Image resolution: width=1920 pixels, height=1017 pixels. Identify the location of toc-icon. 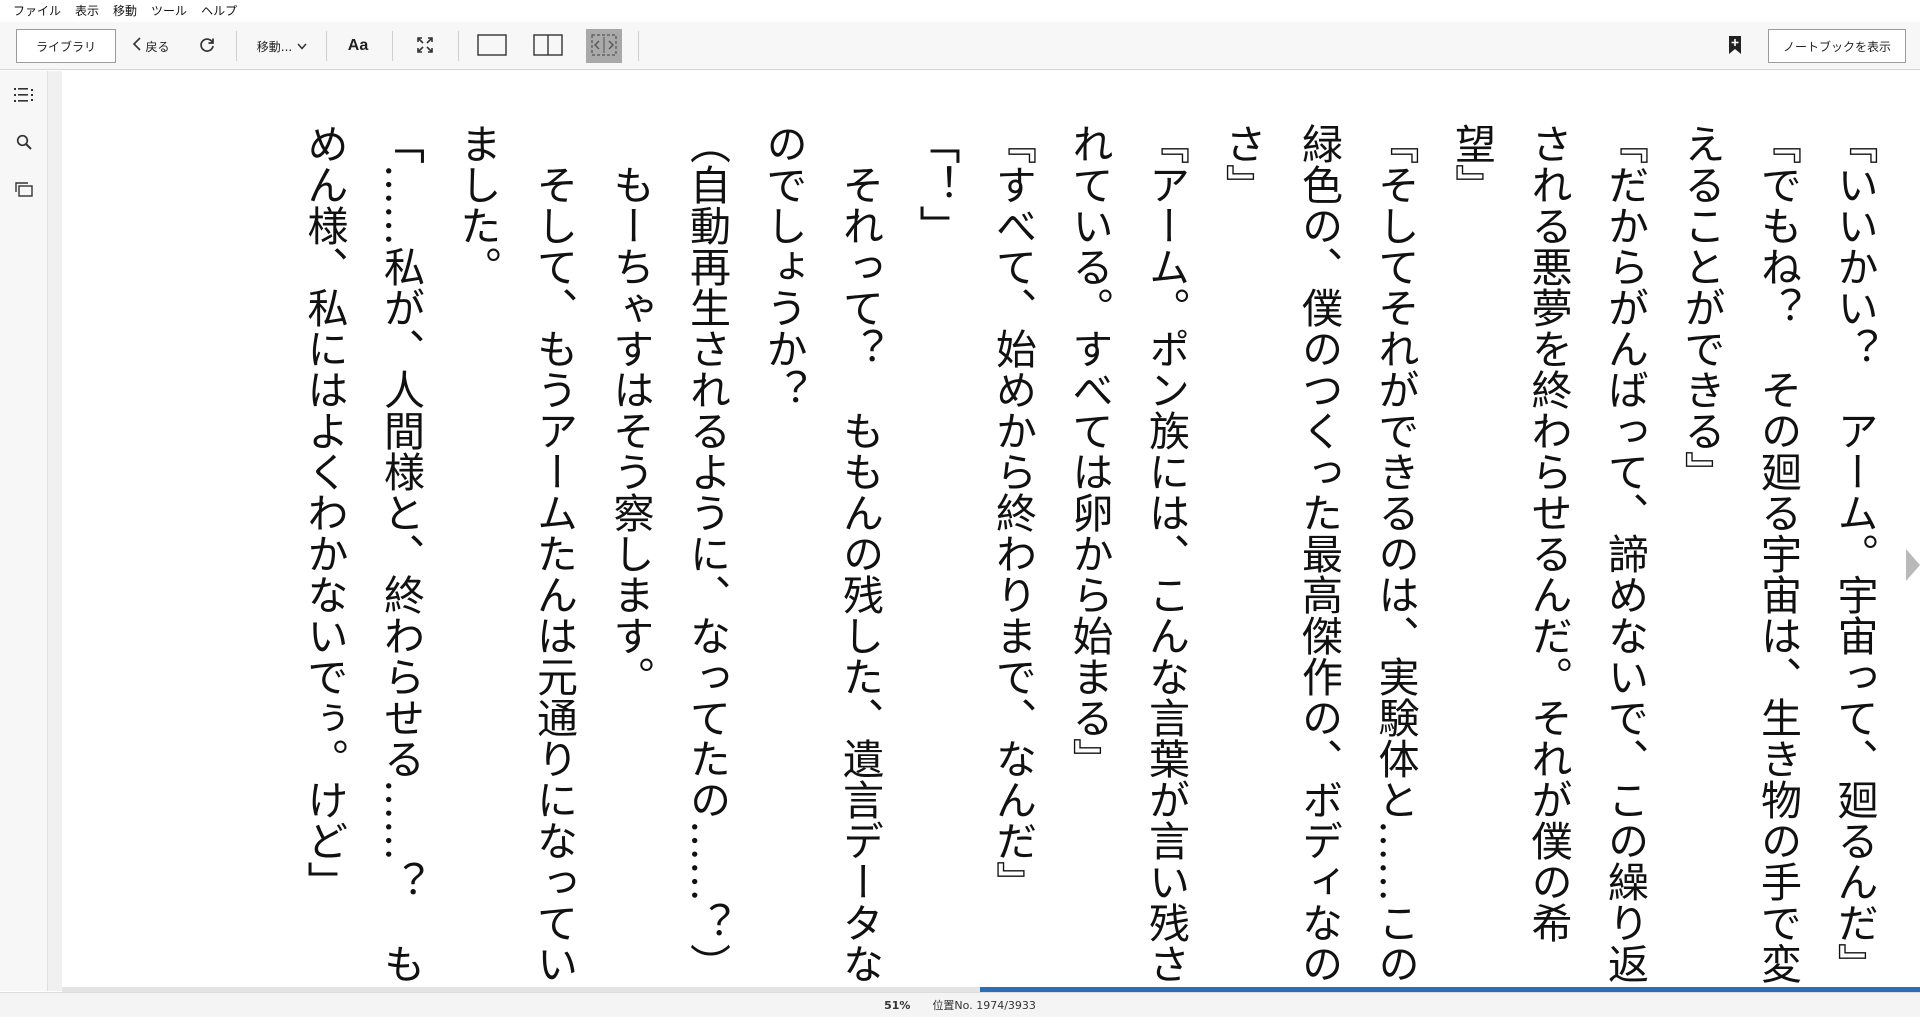
(24, 95).